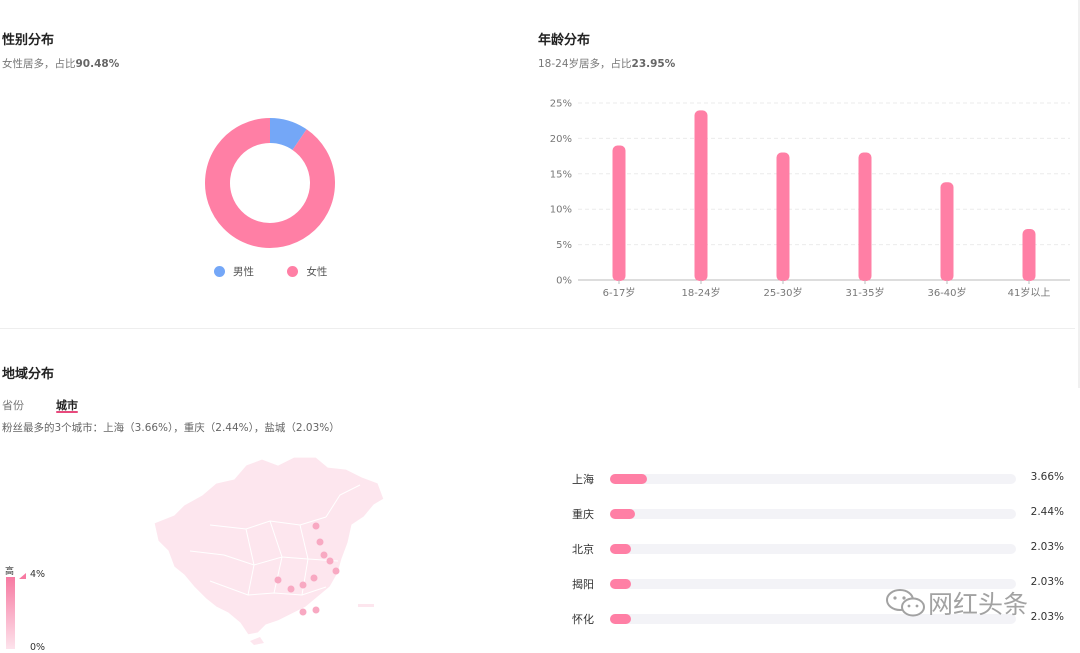  Describe the element at coordinates (583, 514) in the screenshot. I see `city-name: 重庆` at that location.